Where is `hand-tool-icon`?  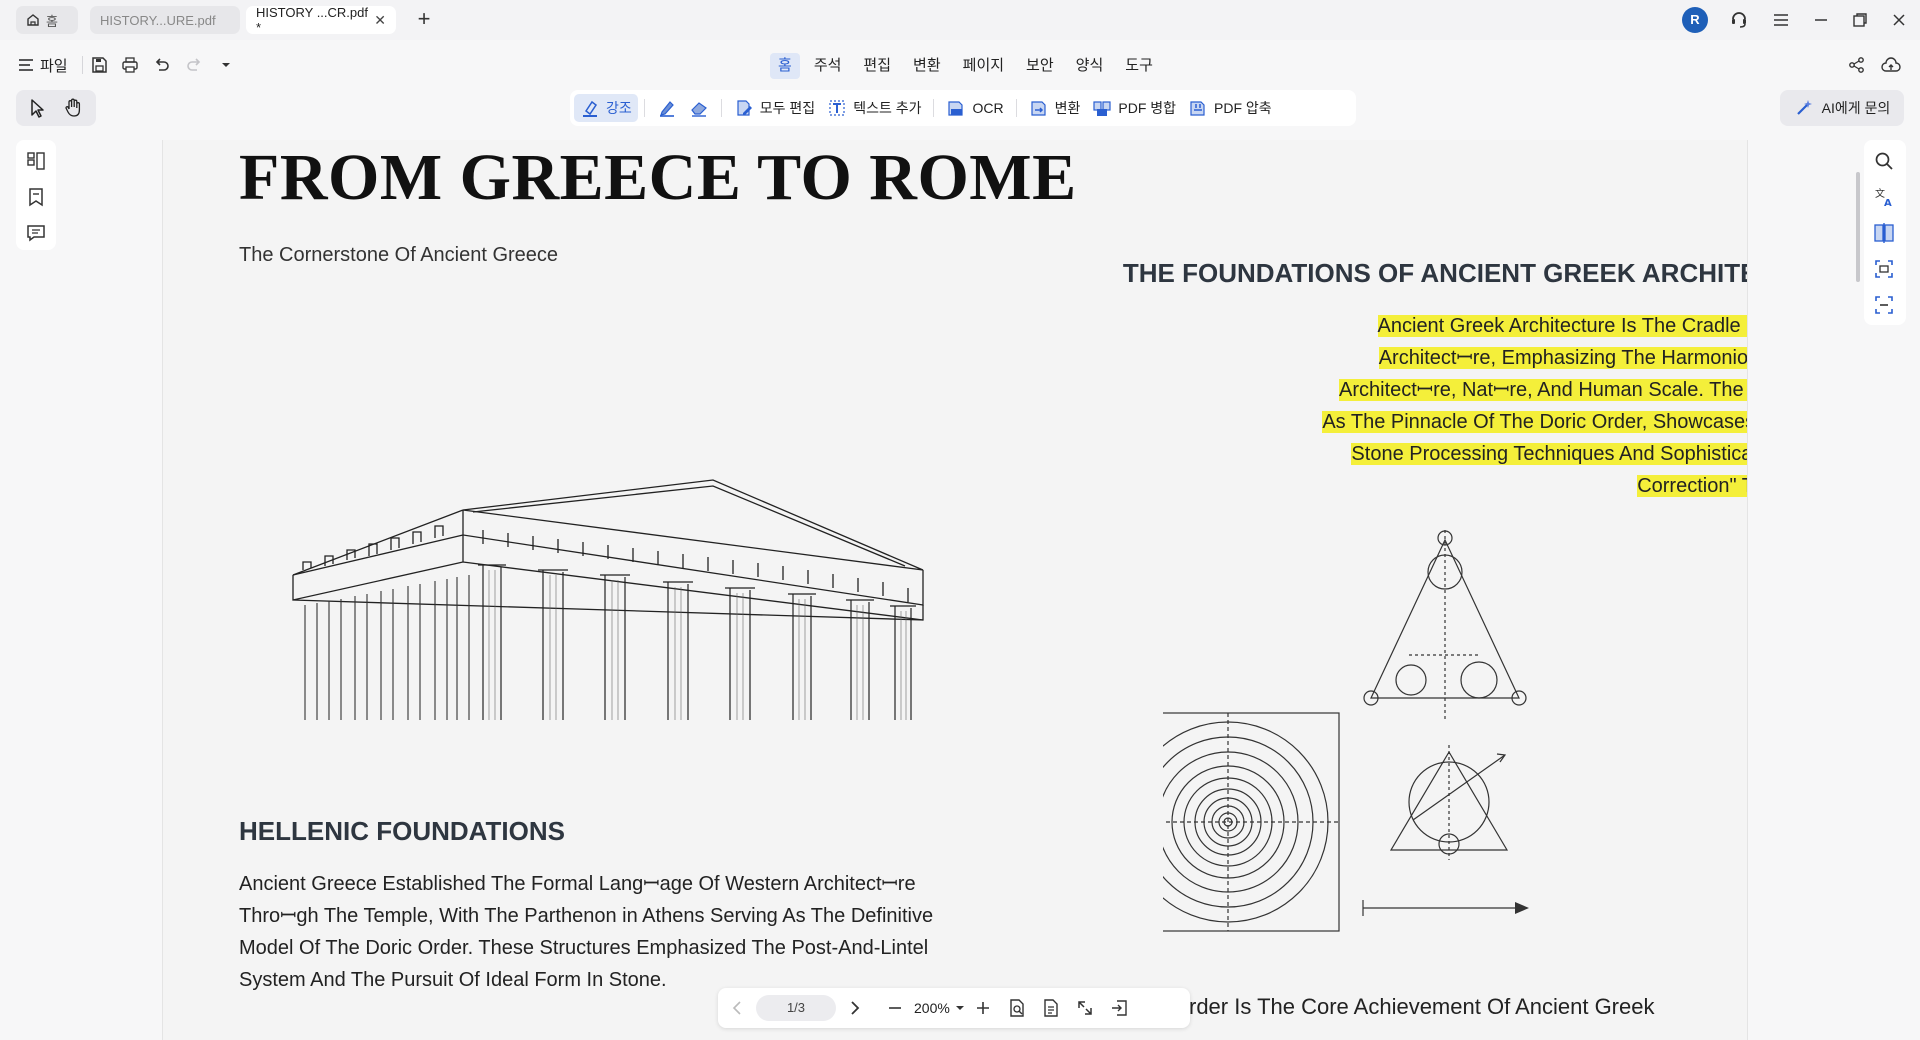
hand-tool-icon is located at coordinates (73, 108).